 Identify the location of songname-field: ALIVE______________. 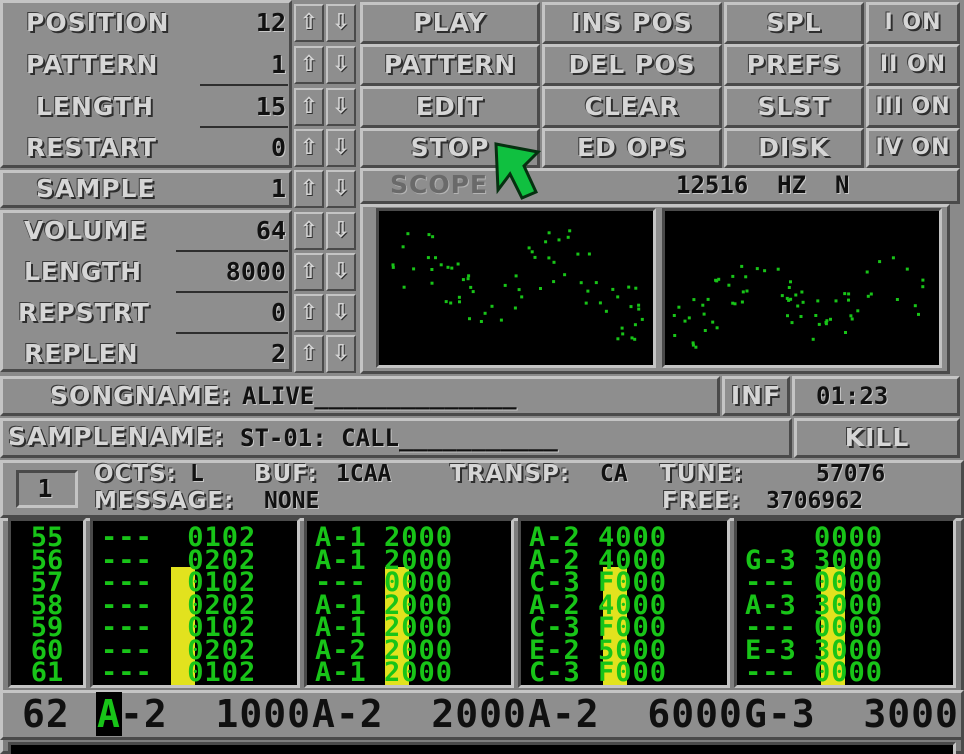
(379, 396).